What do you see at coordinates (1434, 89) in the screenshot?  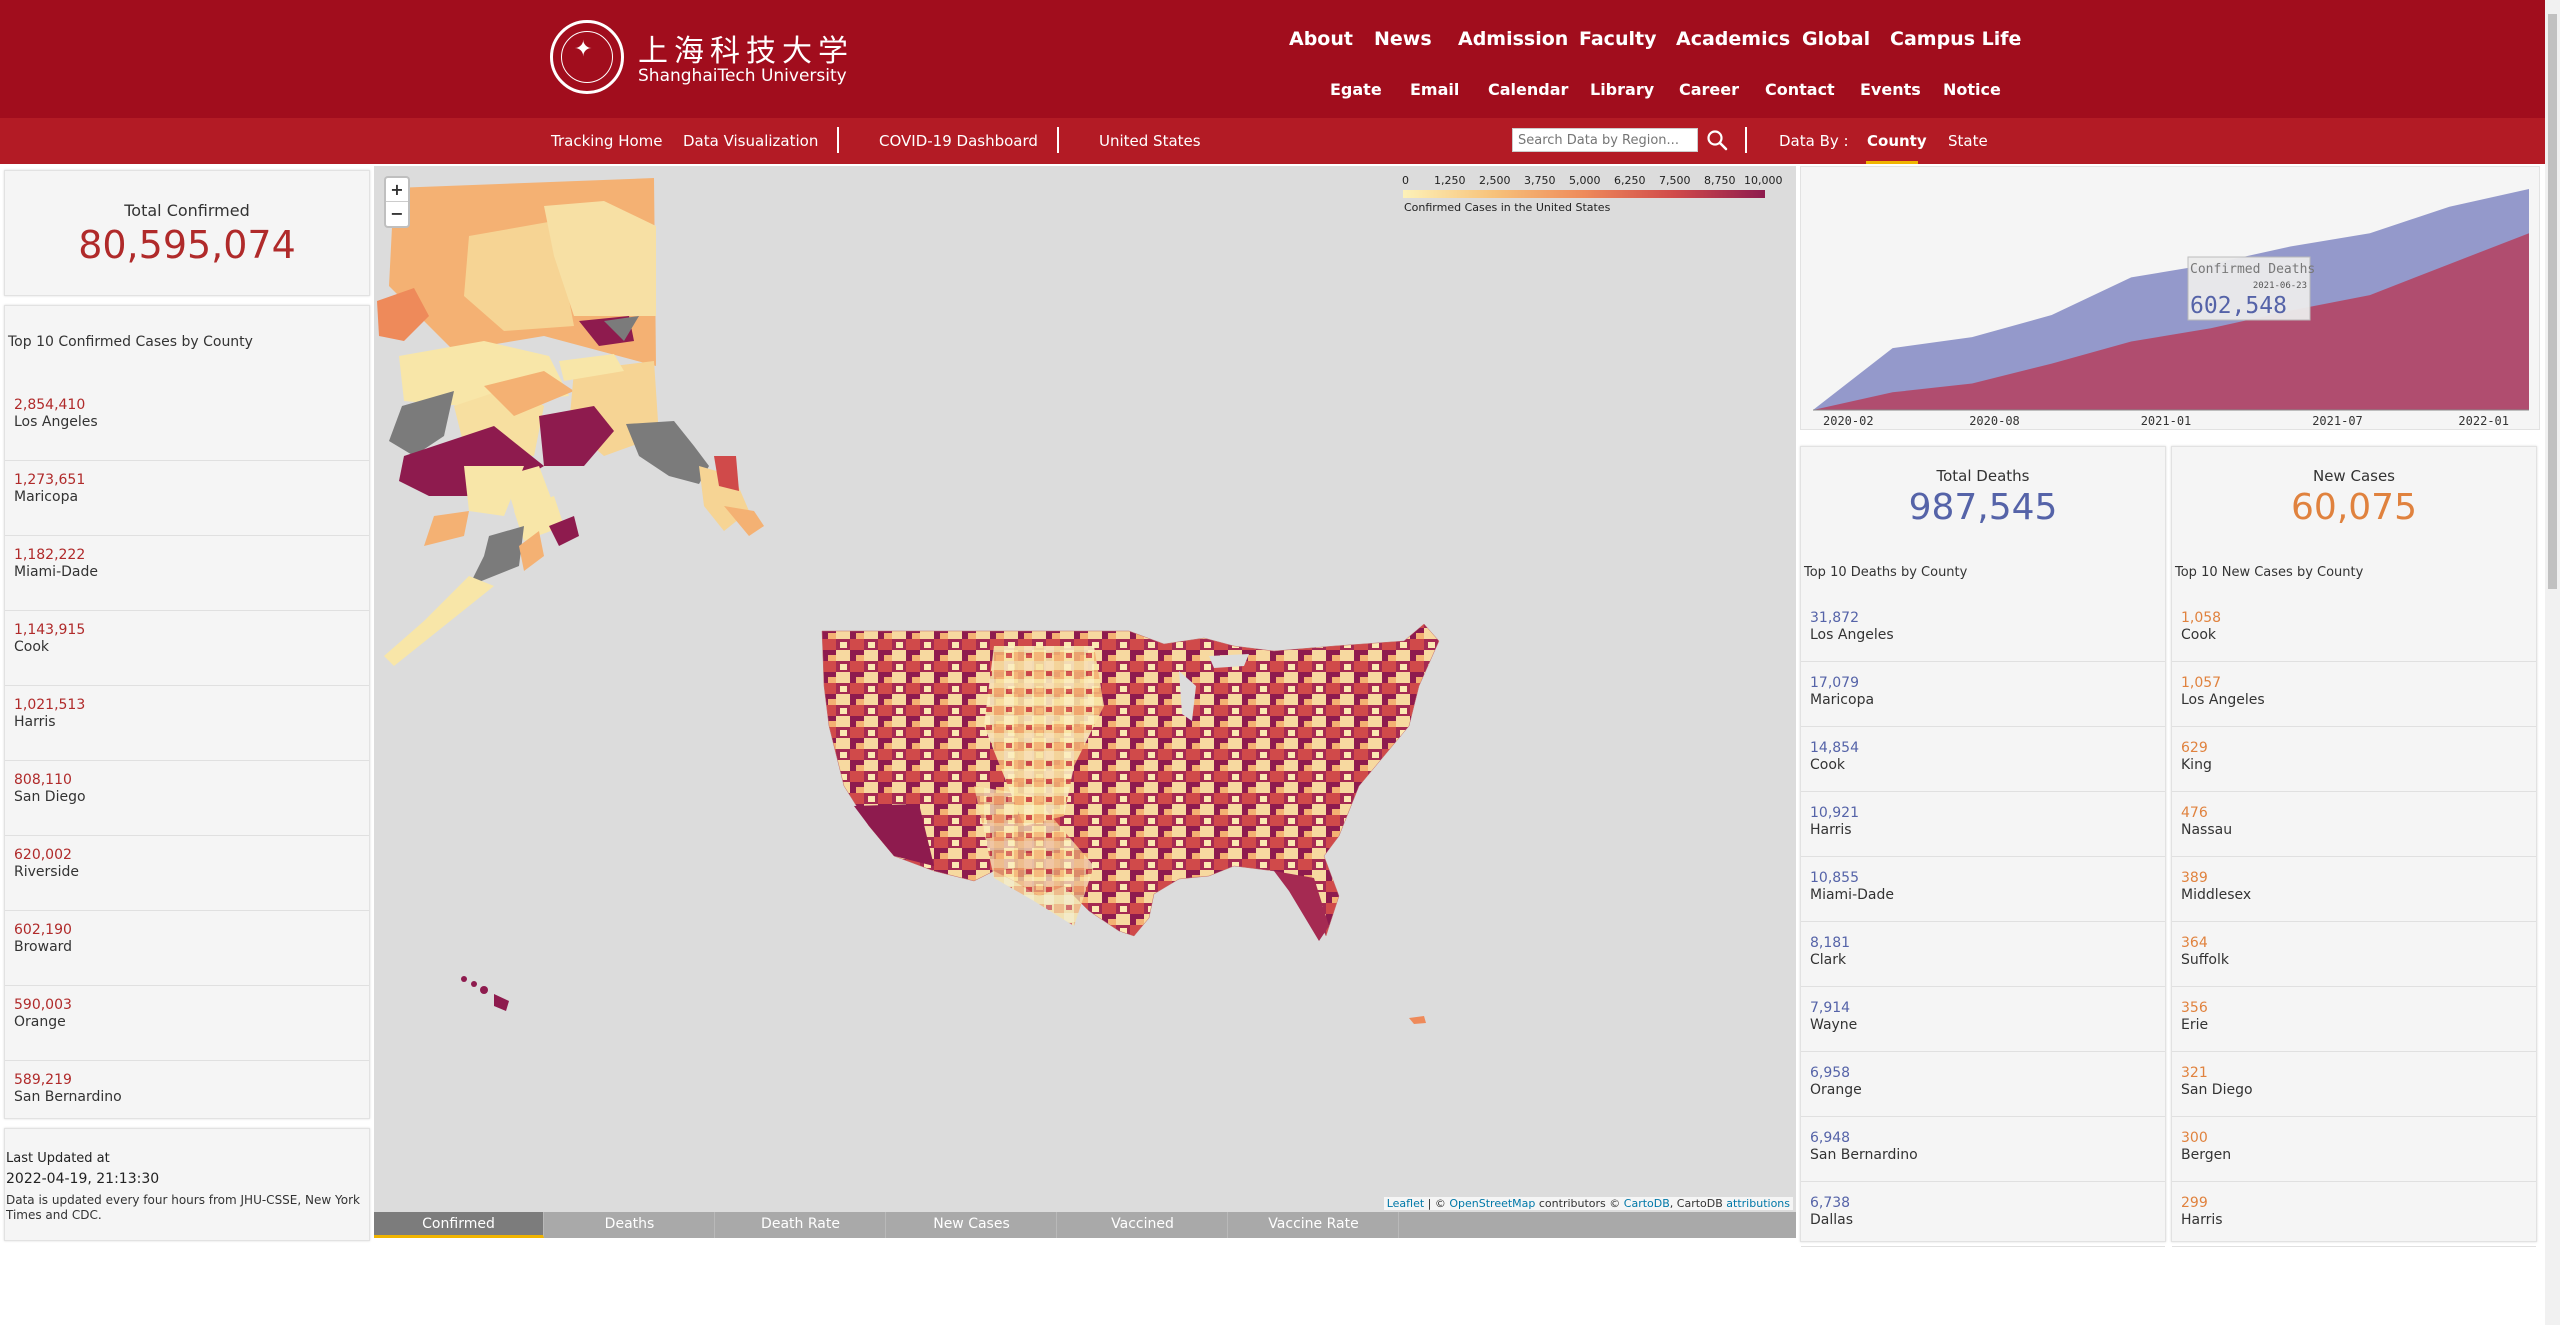 I see `nav-email: Email` at bounding box center [1434, 89].